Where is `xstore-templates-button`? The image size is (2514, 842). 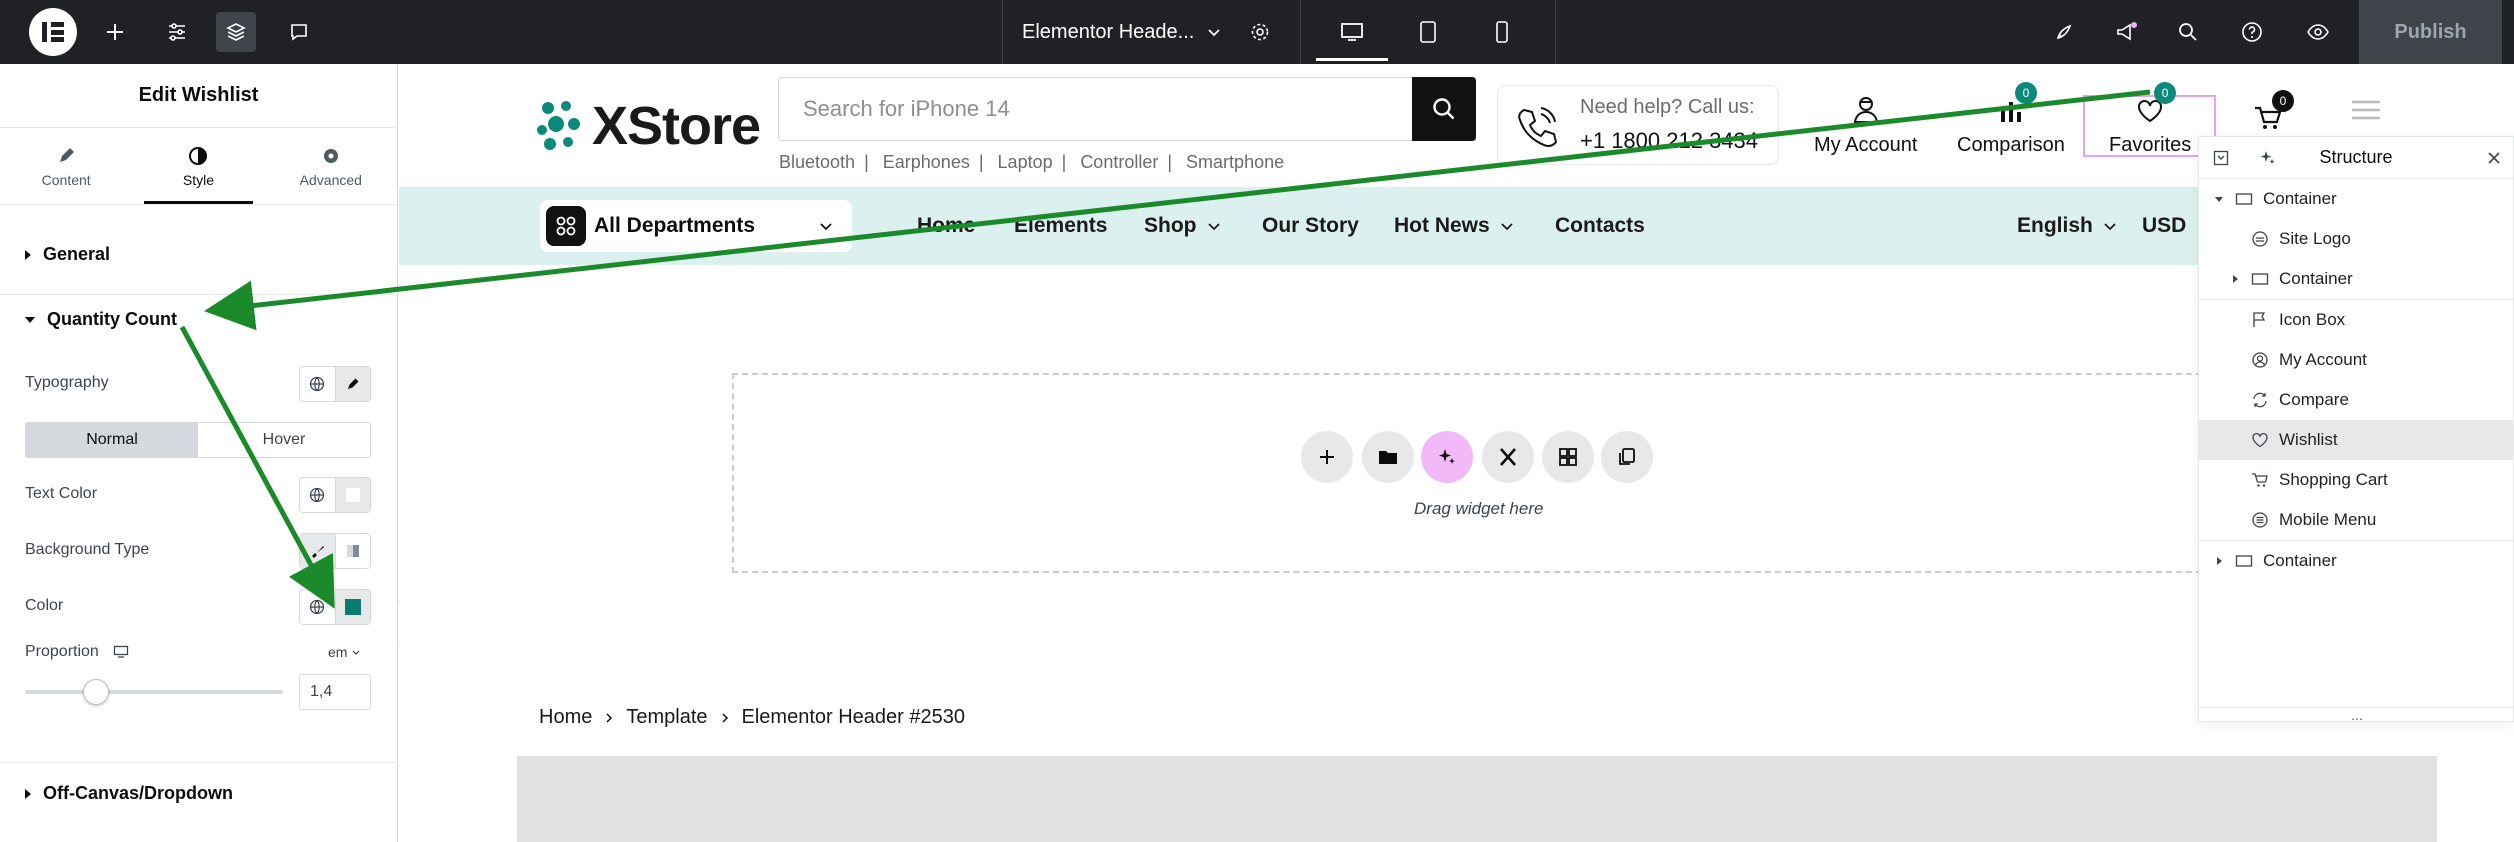 xstore-templates-button is located at coordinates (1508, 457).